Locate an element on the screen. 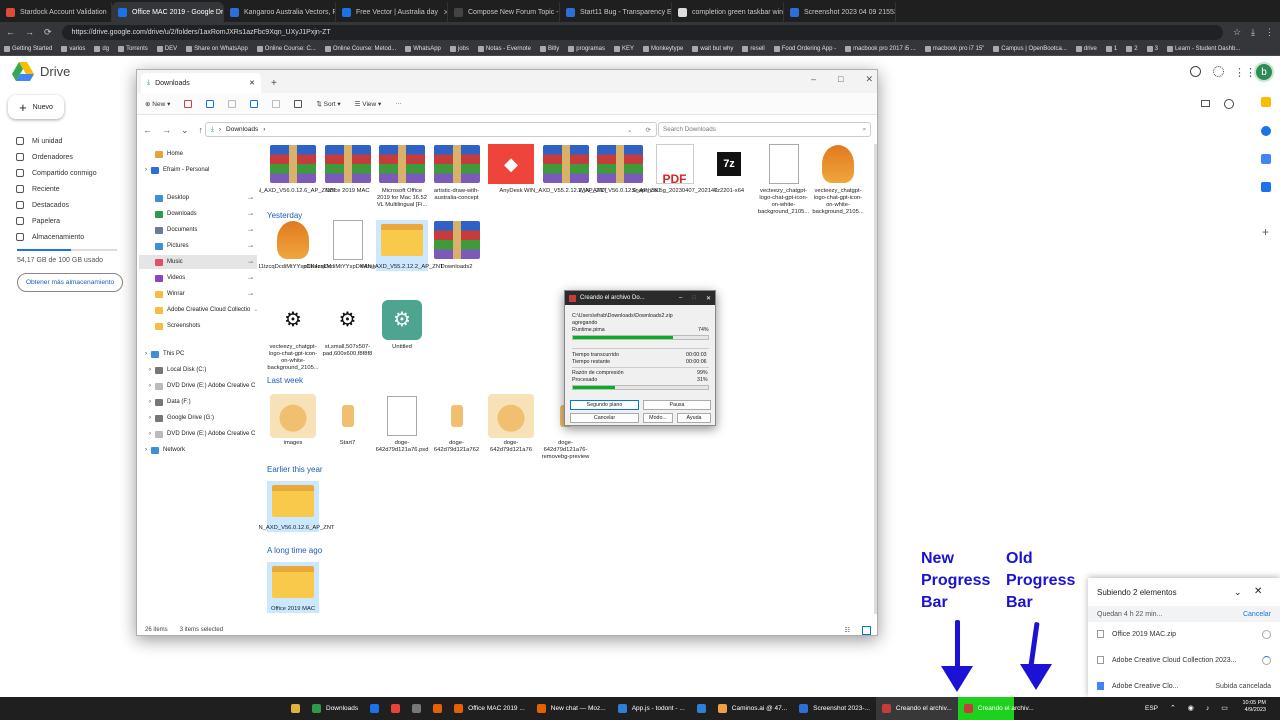 This screenshot has height=720, width=1280. nav-item: › This PC is located at coordinates (198, 354).